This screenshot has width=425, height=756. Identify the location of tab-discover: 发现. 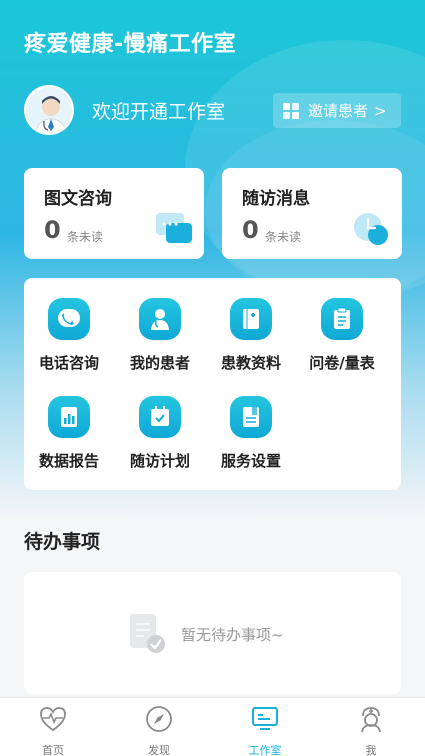
(159, 730).